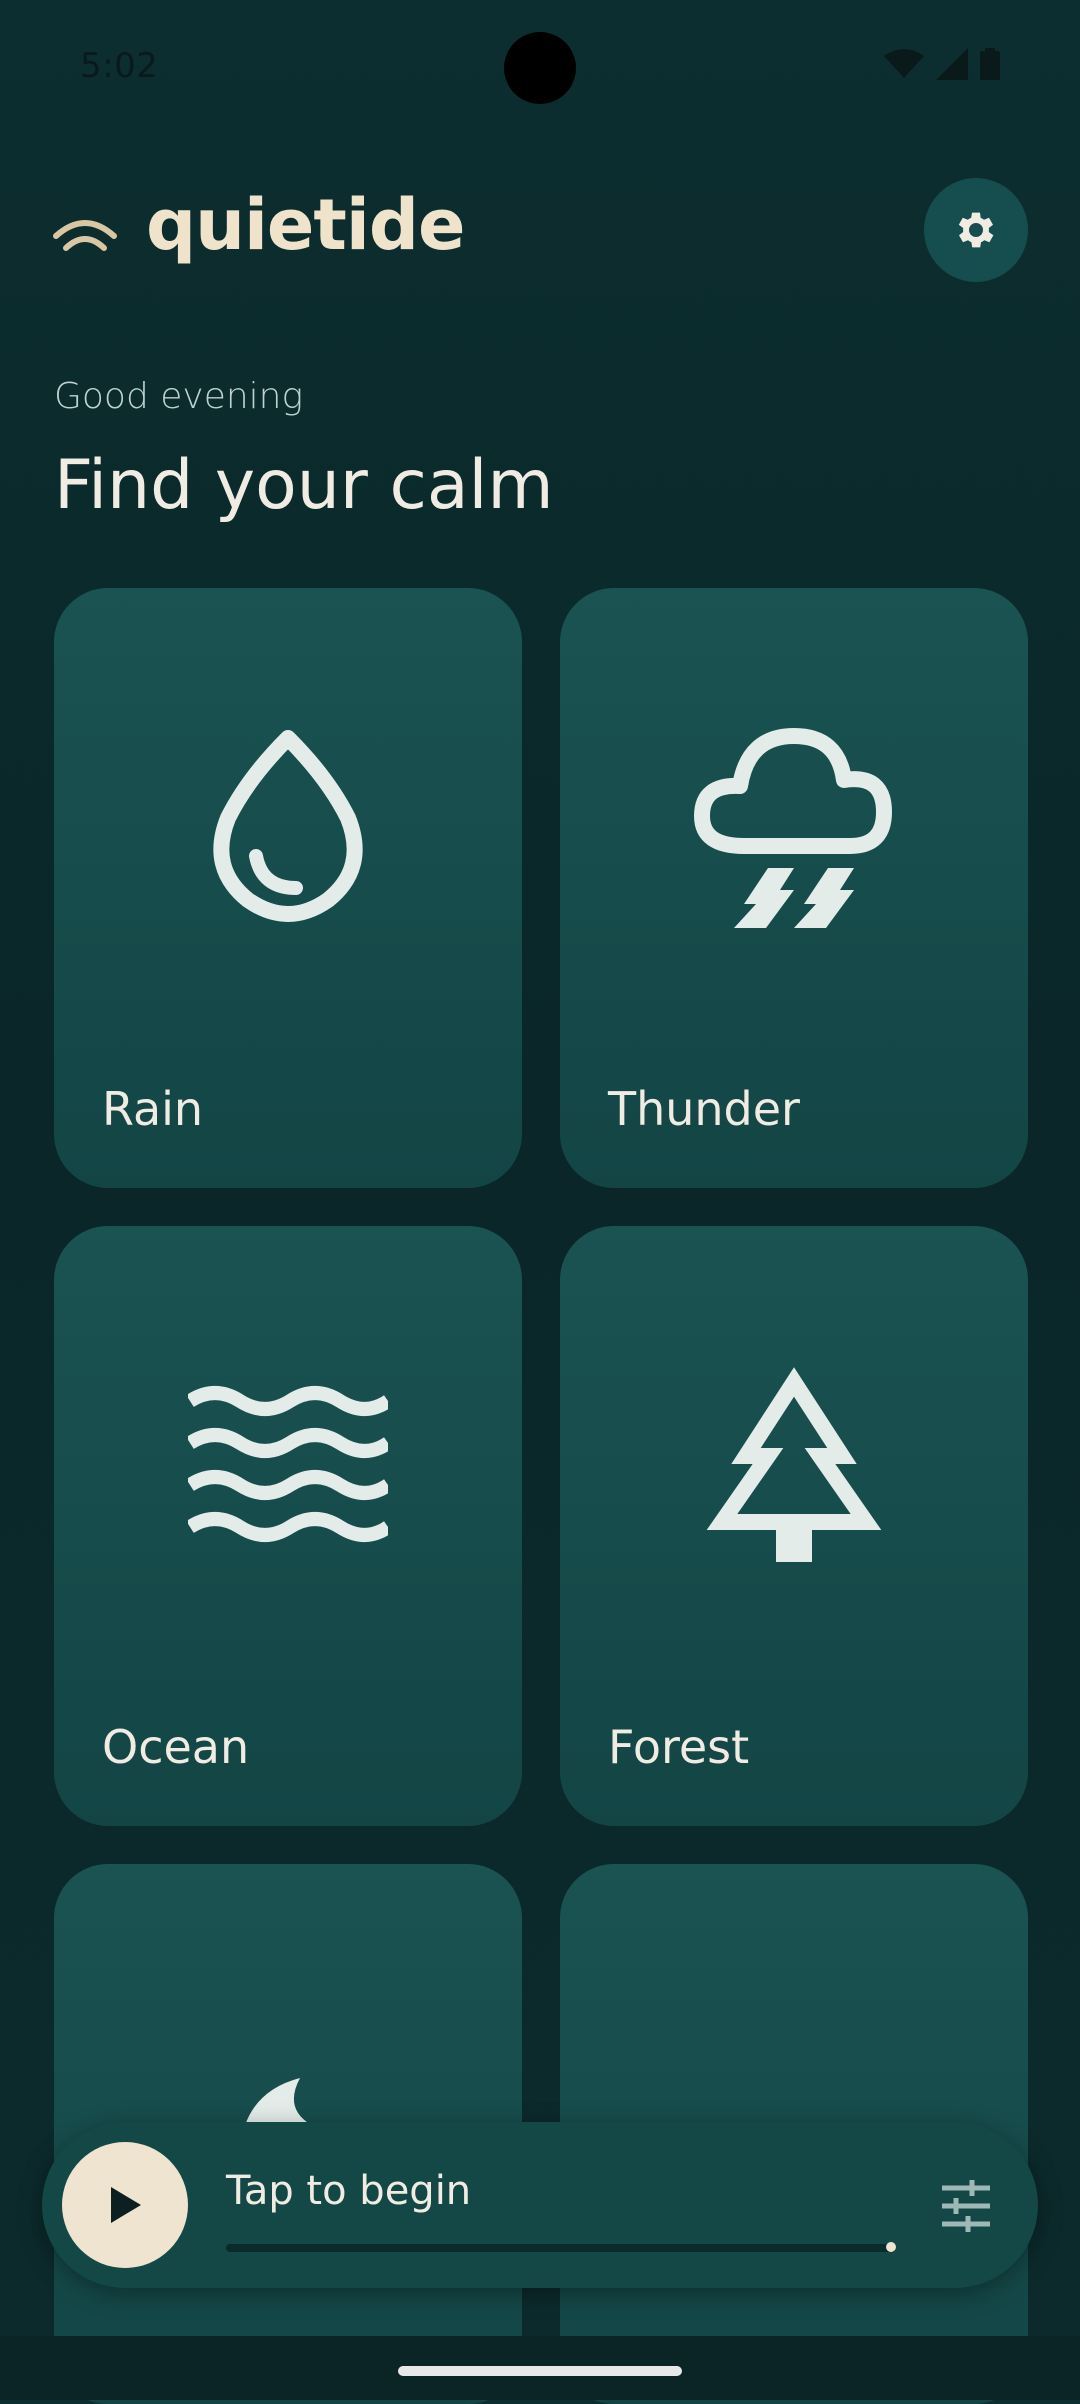 The image size is (1080, 2404). What do you see at coordinates (304, 485) in the screenshot?
I see `page-heading: Find your calm` at bounding box center [304, 485].